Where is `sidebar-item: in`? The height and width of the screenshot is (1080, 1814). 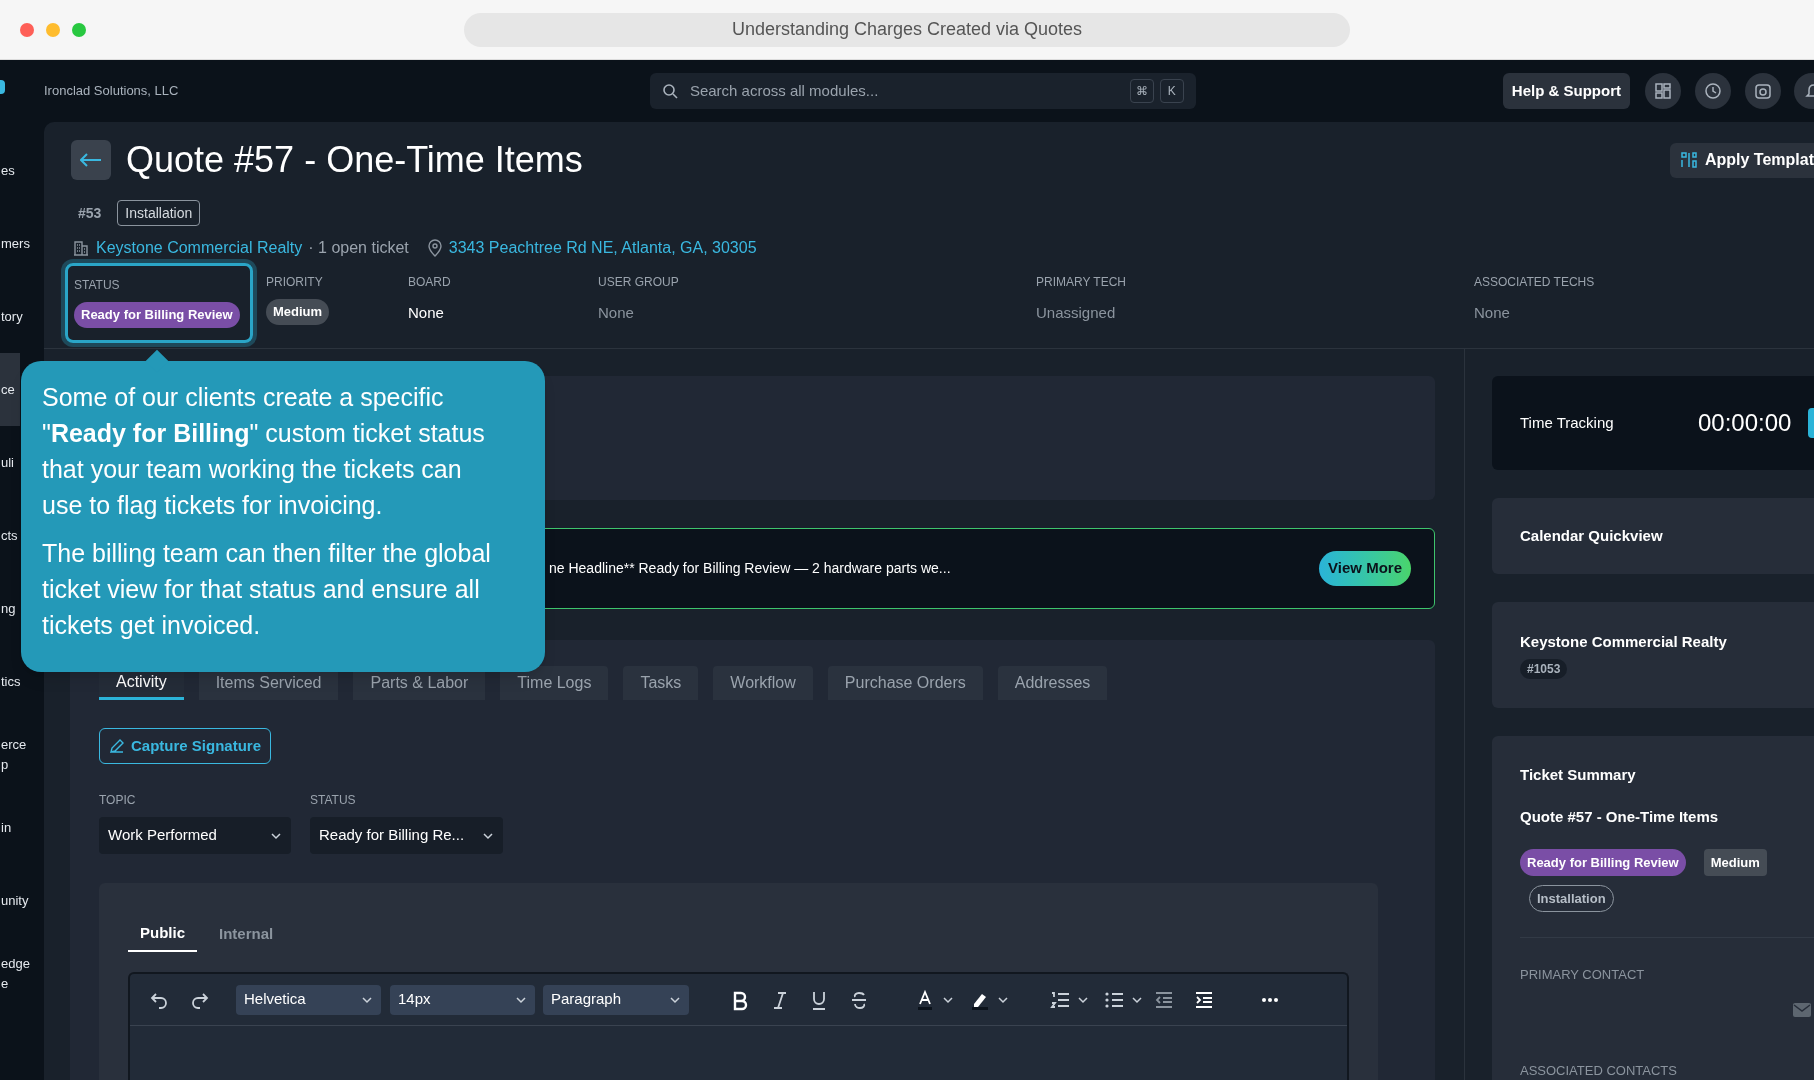
sidebar-item: in is located at coordinates (6, 827).